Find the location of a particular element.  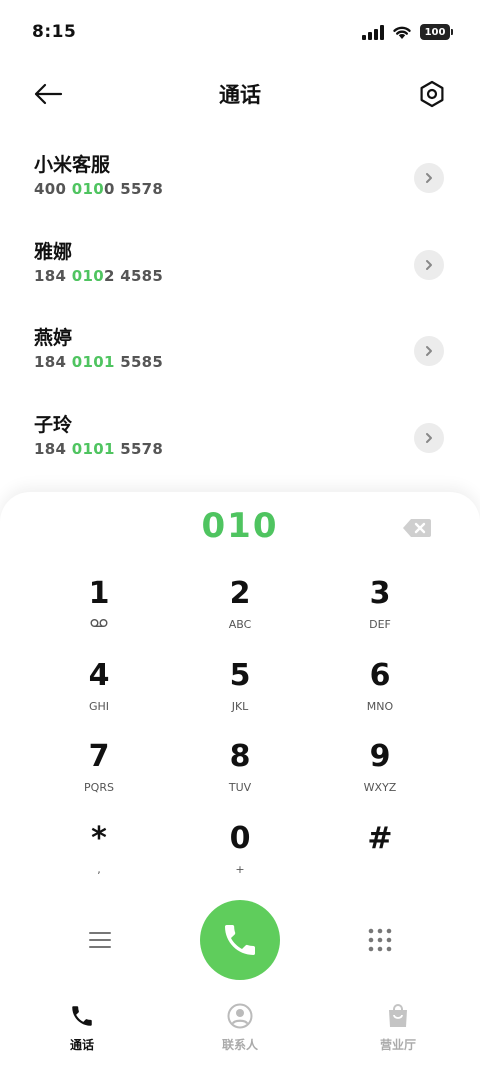

key-3: 3 DEF is located at coordinates (380, 614).